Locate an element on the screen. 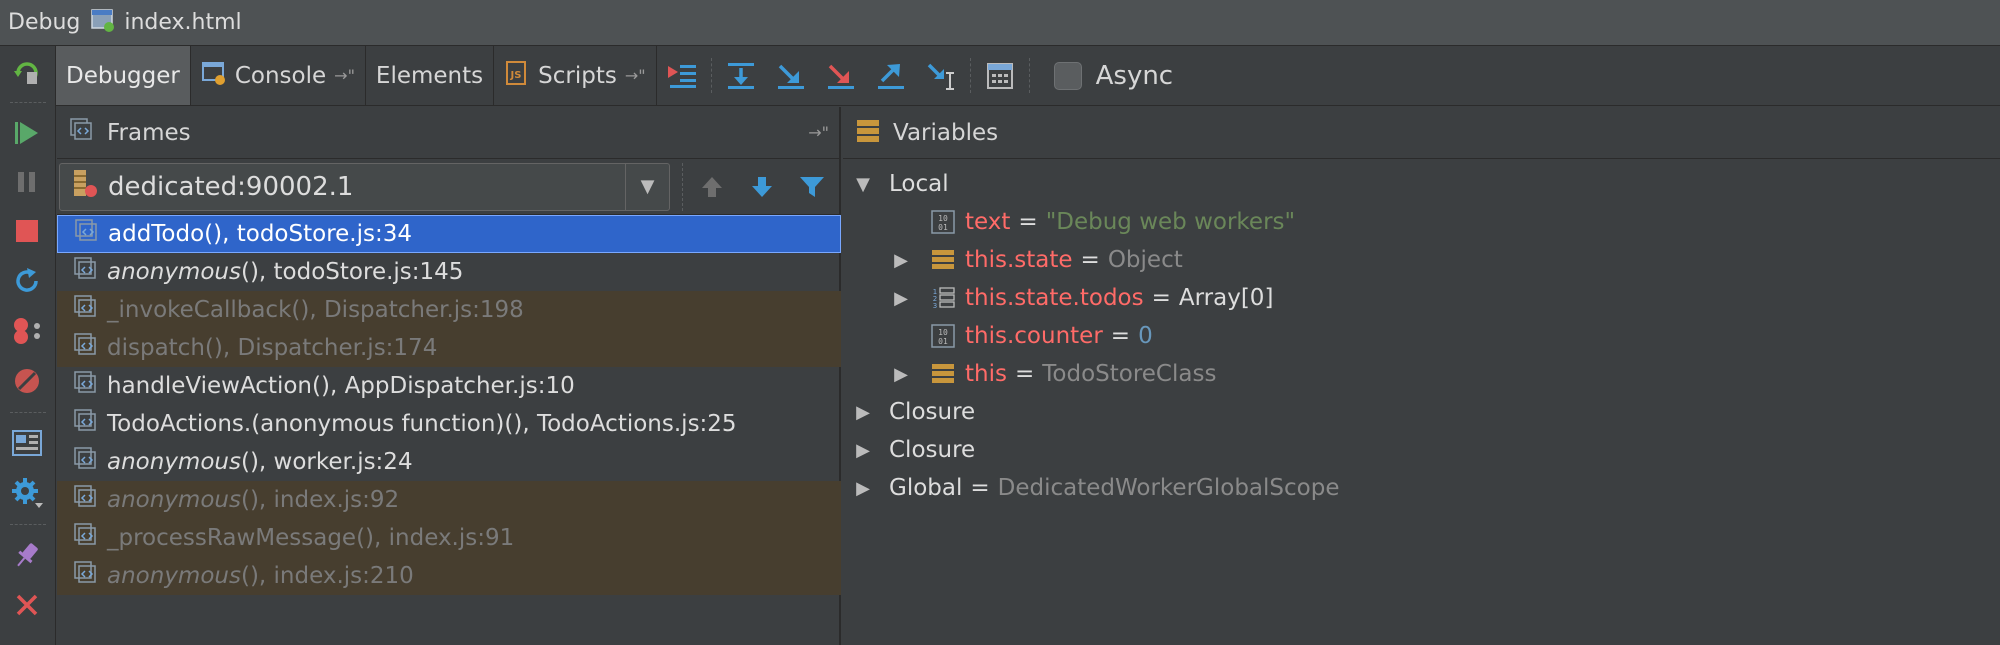  rerun-icon is located at coordinates (27, 73).